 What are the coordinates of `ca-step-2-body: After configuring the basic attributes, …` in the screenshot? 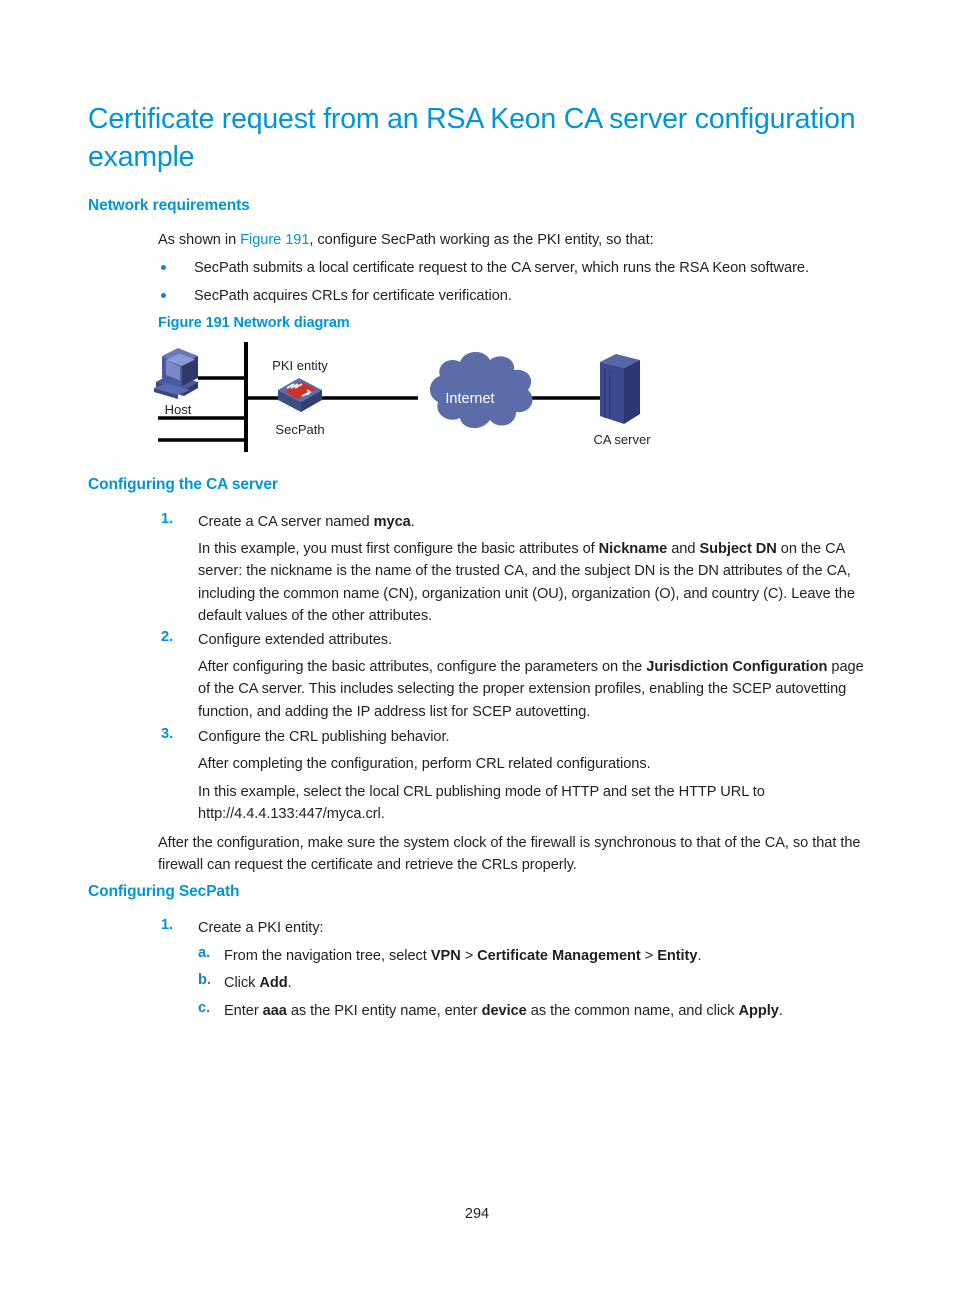 It's located at (531, 689).